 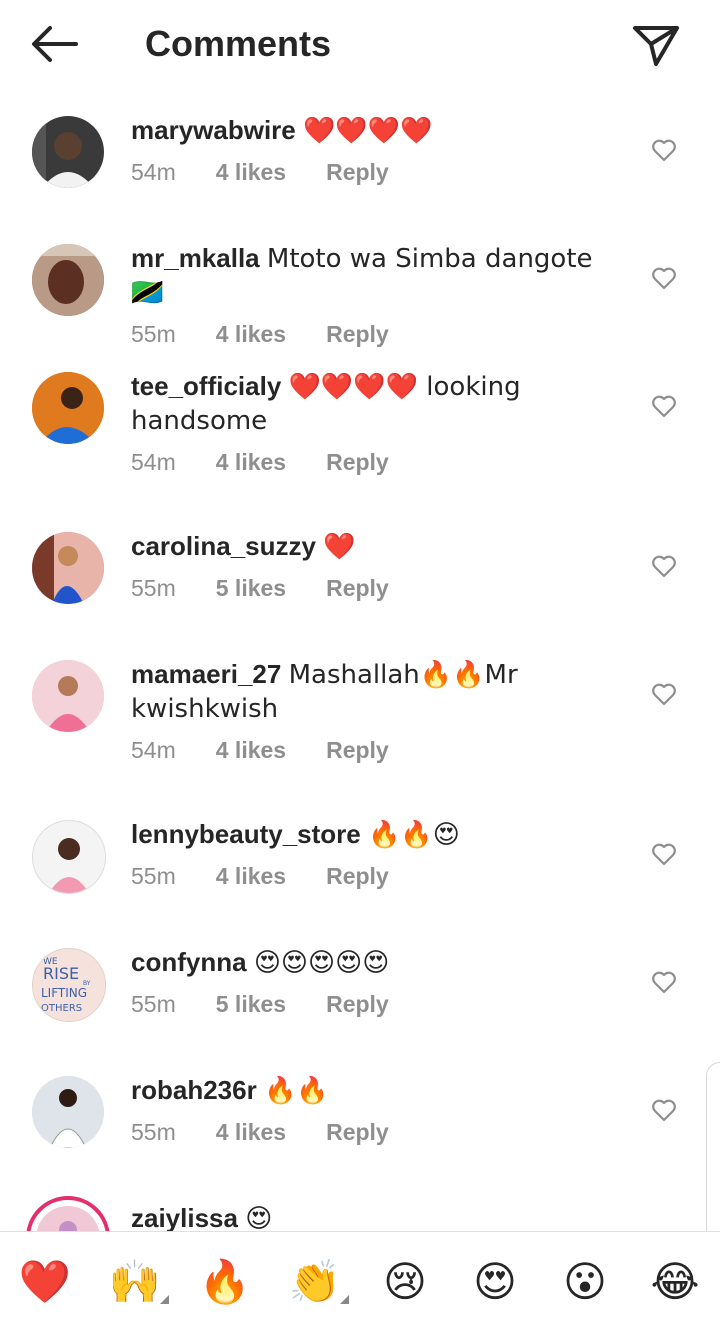 What do you see at coordinates (194, 1090) in the screenshot?
I see `username: robah236r` at bounding box center [194, 1090].